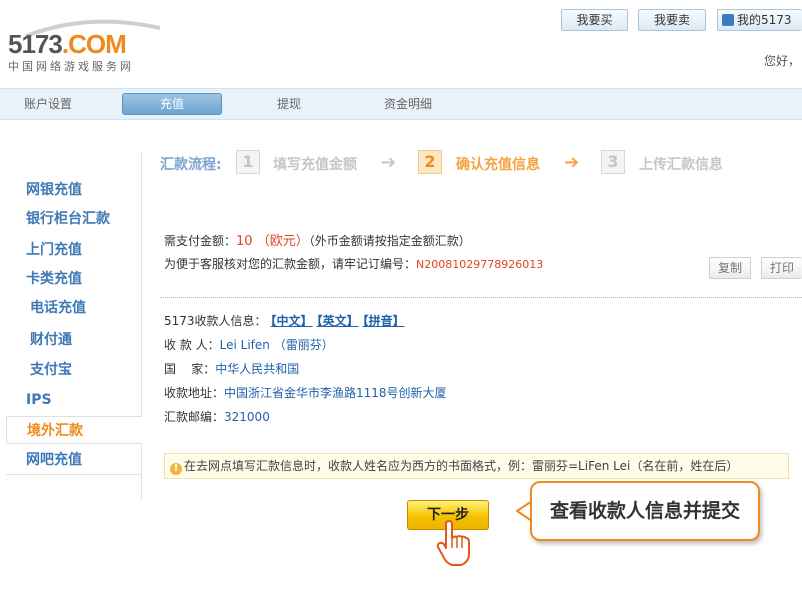 Image resolution: width=802 pixels, height=600 pixels. I want to click on remittance-steps: 汇款流程: 1 填写充值金额 ➔ 2 确认充值信息 ➔ 3 上传汇款信息, so click(480, 163).